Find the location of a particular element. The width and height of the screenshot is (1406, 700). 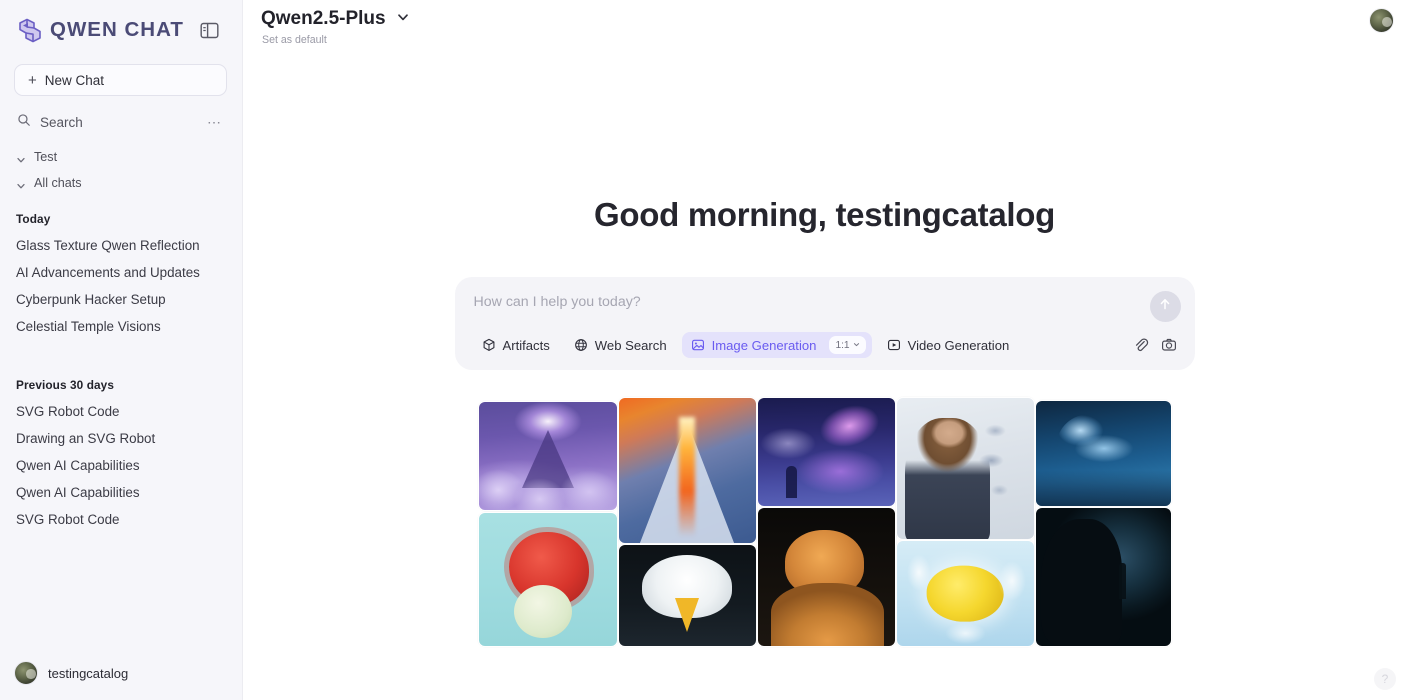

gallery-tile-red-spiky-bird-with-egg is located at coordinates (547, 579).